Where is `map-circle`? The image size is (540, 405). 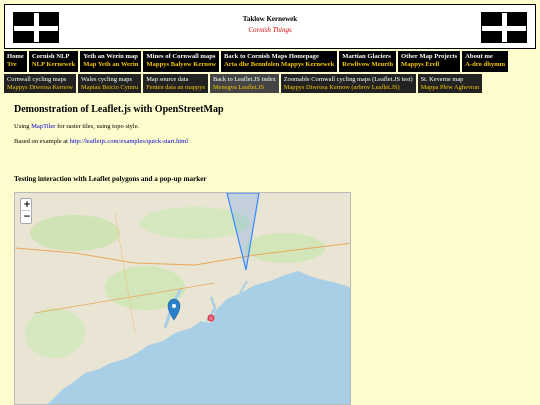 map-circle is located at coordinates (211, 318).